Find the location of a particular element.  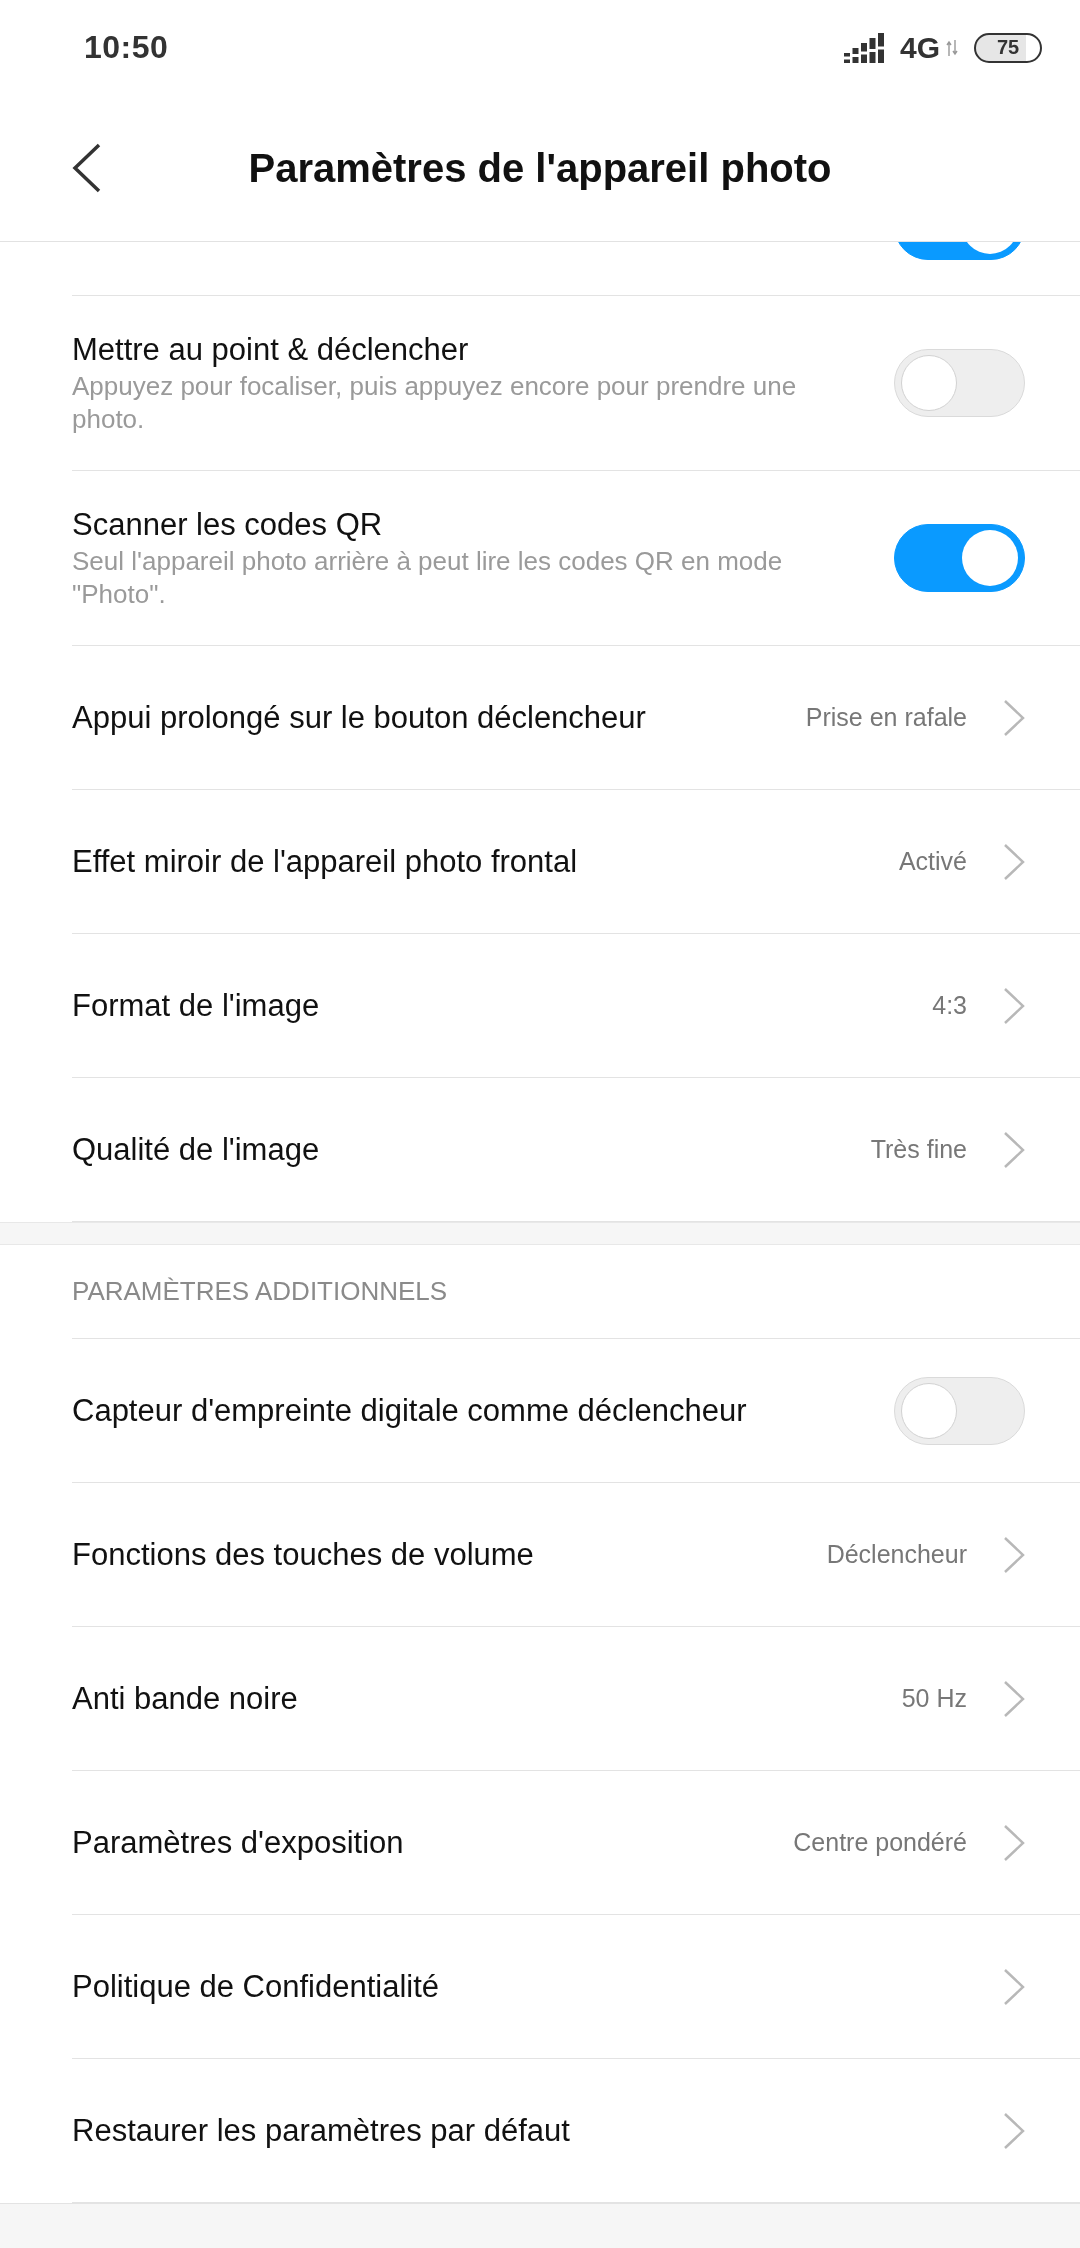

page-title: Paramètres de l'appareil photo is located at coordinates (540, 168).